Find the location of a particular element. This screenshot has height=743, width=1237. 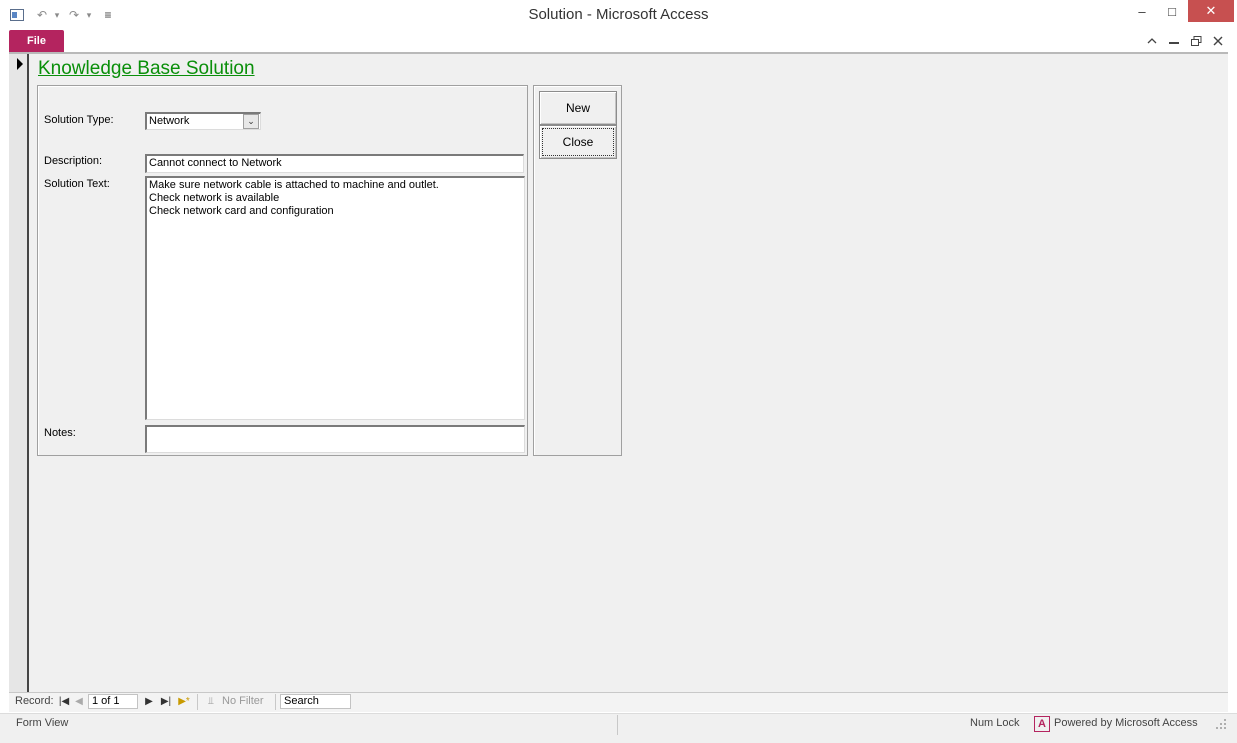

solution-type-value: Network is located at coordinates (169, 121).